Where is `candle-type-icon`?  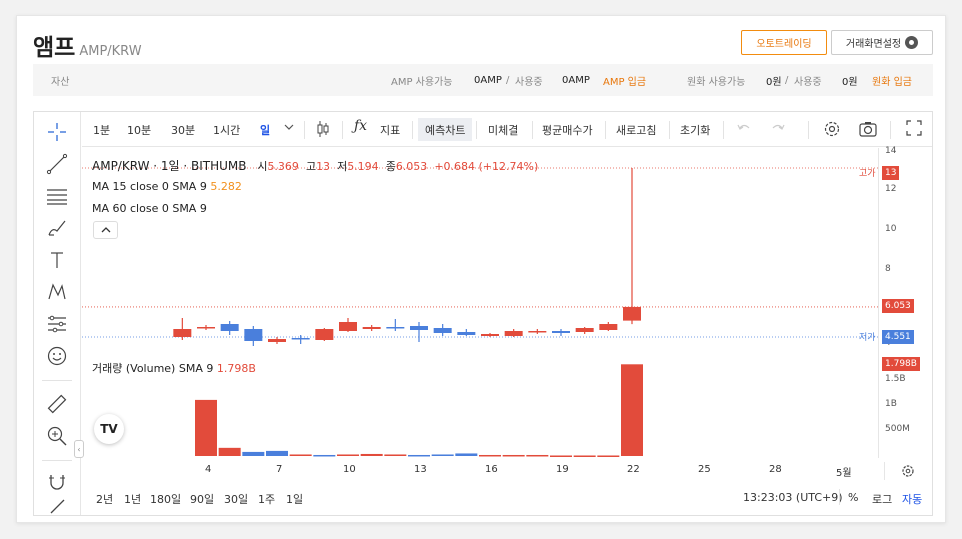
candle-type-icon is located at coordinates (323, 130).